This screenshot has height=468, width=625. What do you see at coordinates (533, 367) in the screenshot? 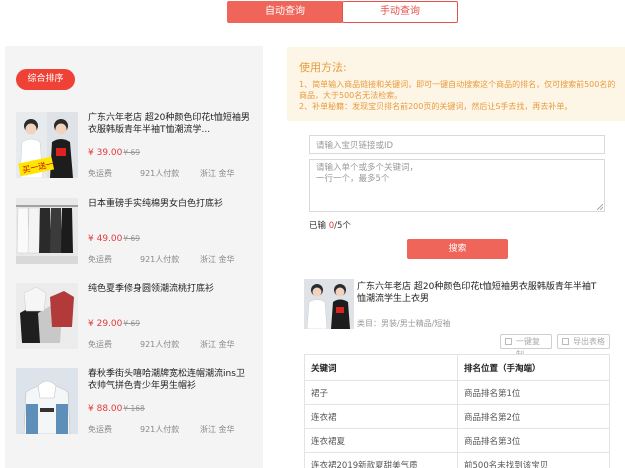
I see `column-header-rank: 排名位置（手淘端）` at bounding box center [533, 367].